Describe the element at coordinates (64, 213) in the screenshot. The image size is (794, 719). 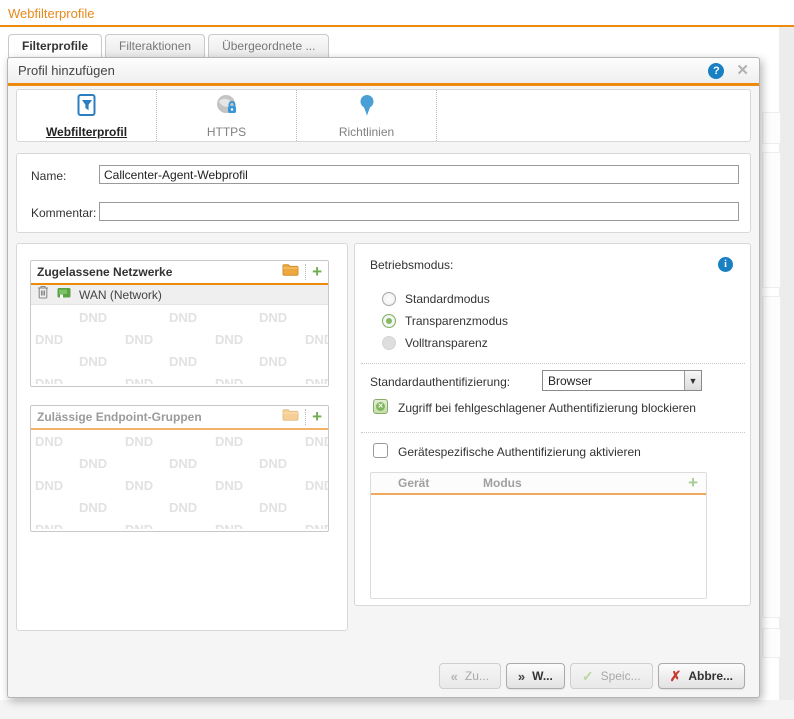
I see `comment-label: Kommentar:` at that location.